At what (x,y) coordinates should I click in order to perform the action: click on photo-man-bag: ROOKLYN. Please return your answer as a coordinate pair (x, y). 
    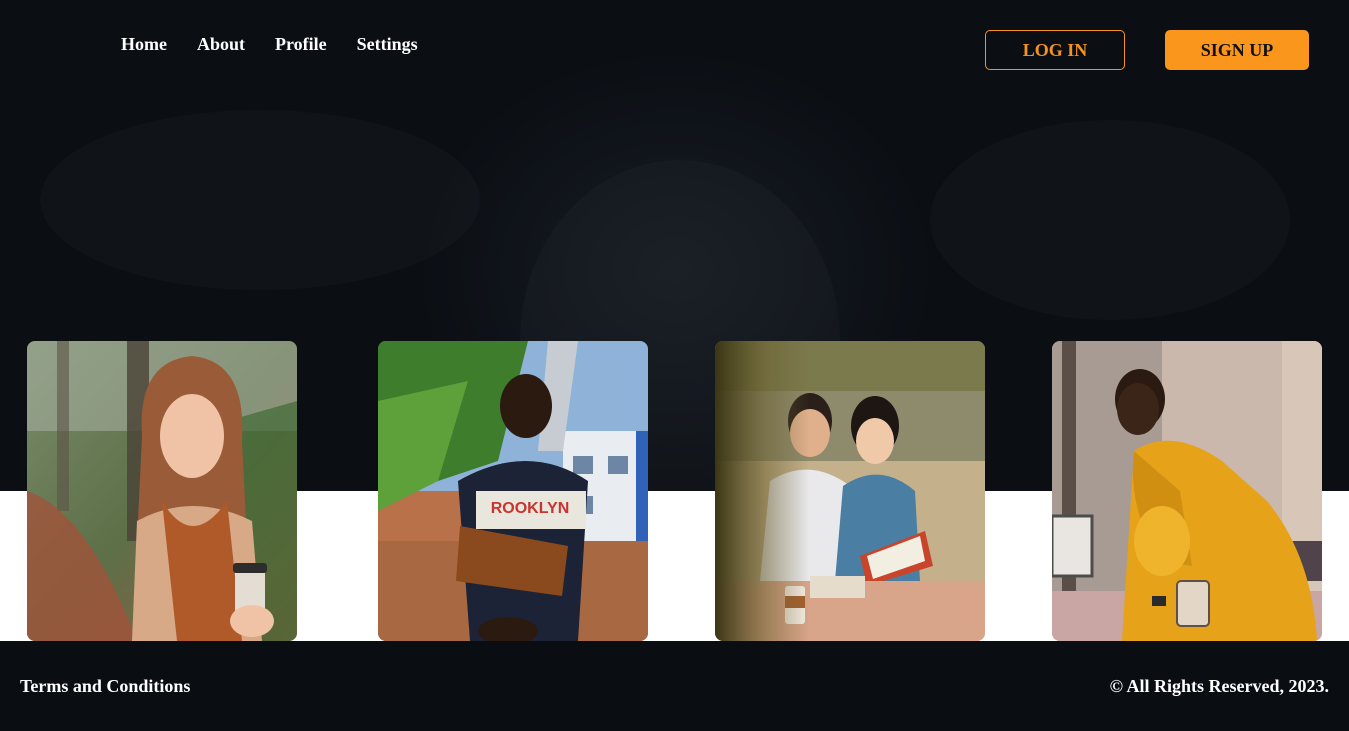
    Looking at the image, I should click on (513, 491).